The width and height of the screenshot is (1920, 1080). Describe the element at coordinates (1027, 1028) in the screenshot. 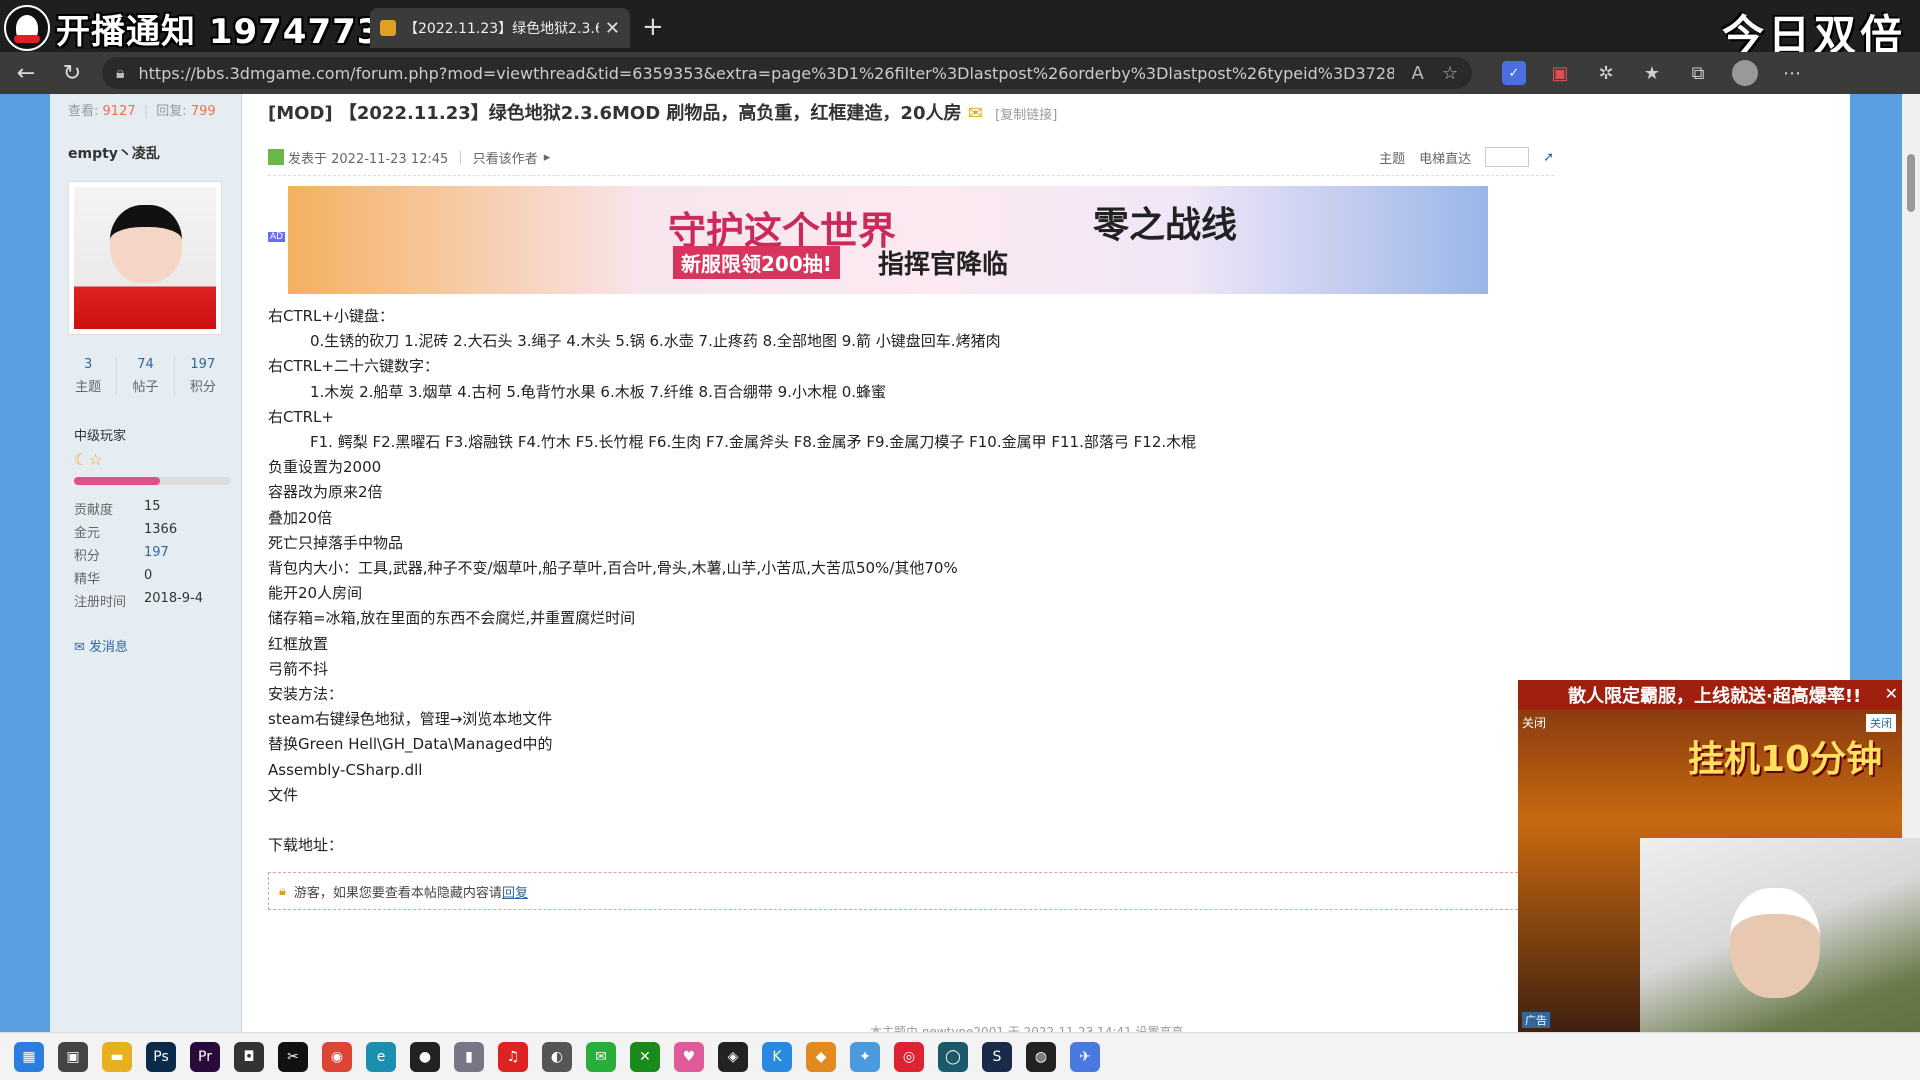

I see `footer-note: 本主题由 newtype2001 于 2022-11-23 14:41 设置高亮` at that location.